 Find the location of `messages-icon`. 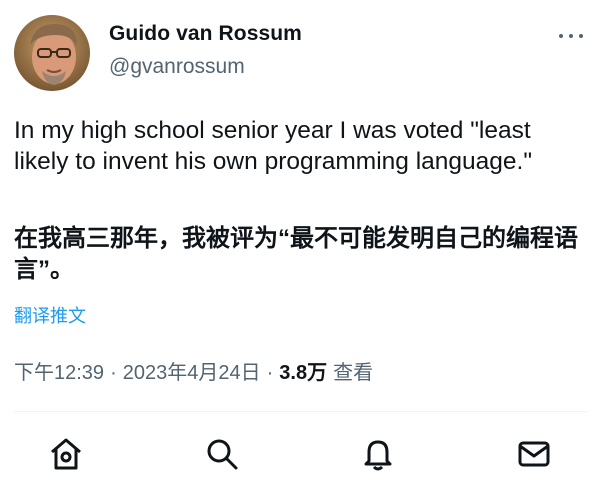

messages-icon is located at coordinates (534, 454).